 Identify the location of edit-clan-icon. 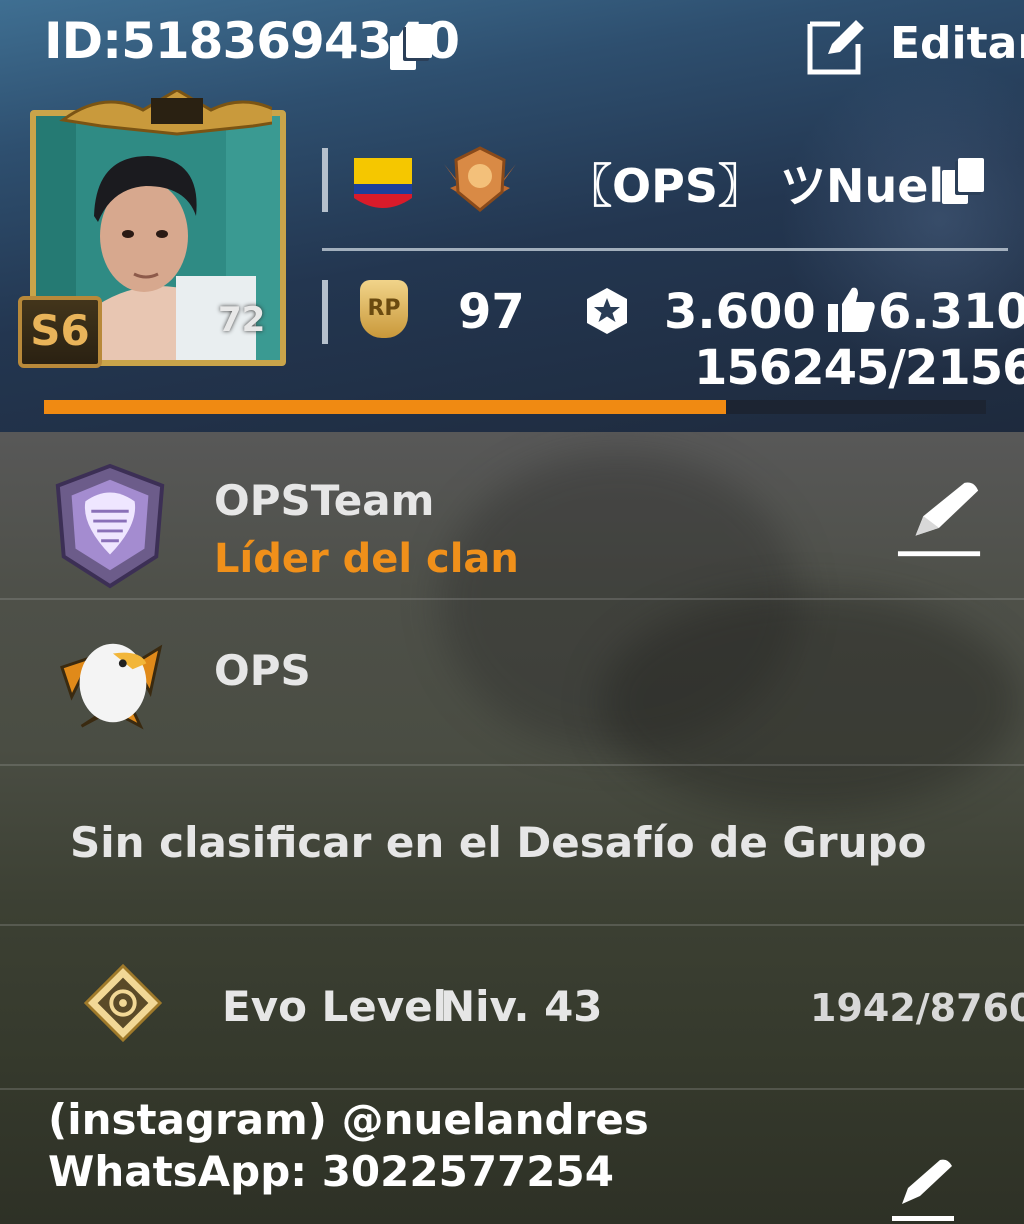
(940, 520).